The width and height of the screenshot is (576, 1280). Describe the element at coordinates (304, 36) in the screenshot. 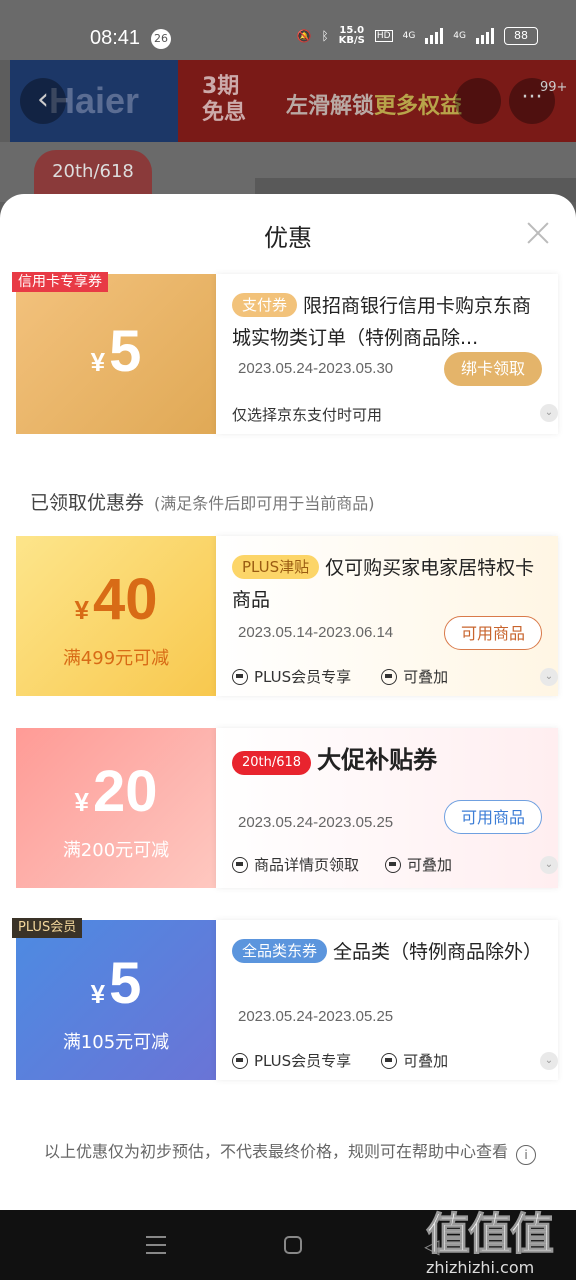

I see `mute-icon: 🔕` at that location.